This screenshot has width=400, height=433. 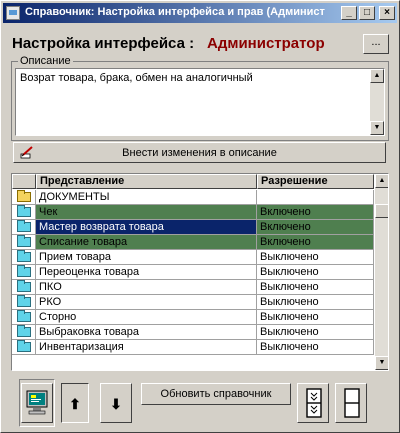 I want to click on interface-settings-label: Настройка интерфейса :, so click(x=103, y=43).